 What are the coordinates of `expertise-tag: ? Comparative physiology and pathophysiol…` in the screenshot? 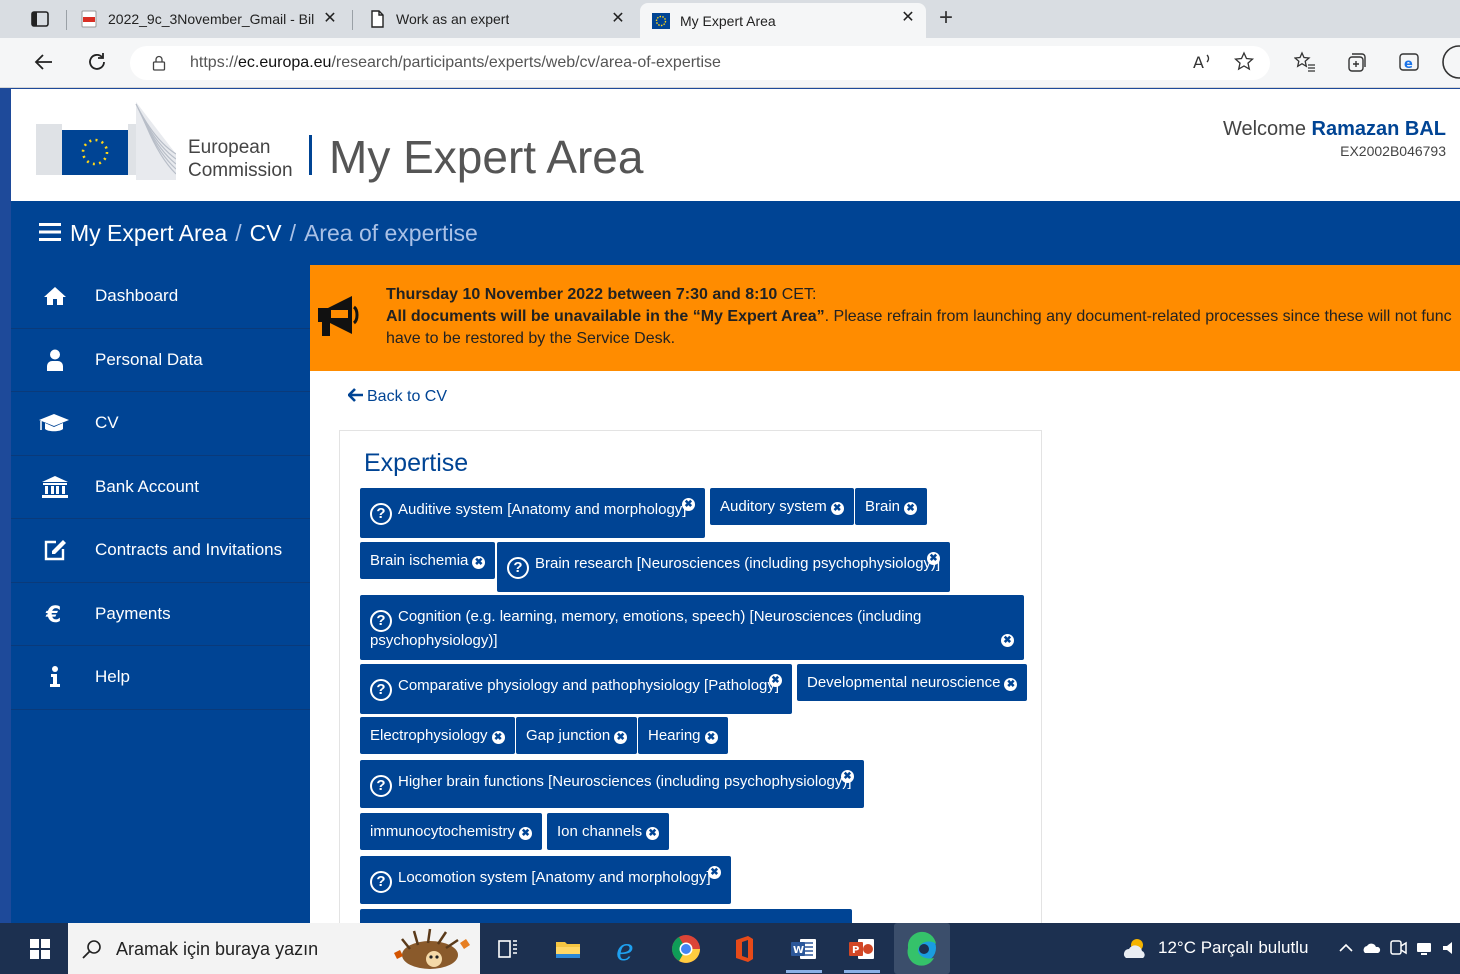 It's located at (576, 689).